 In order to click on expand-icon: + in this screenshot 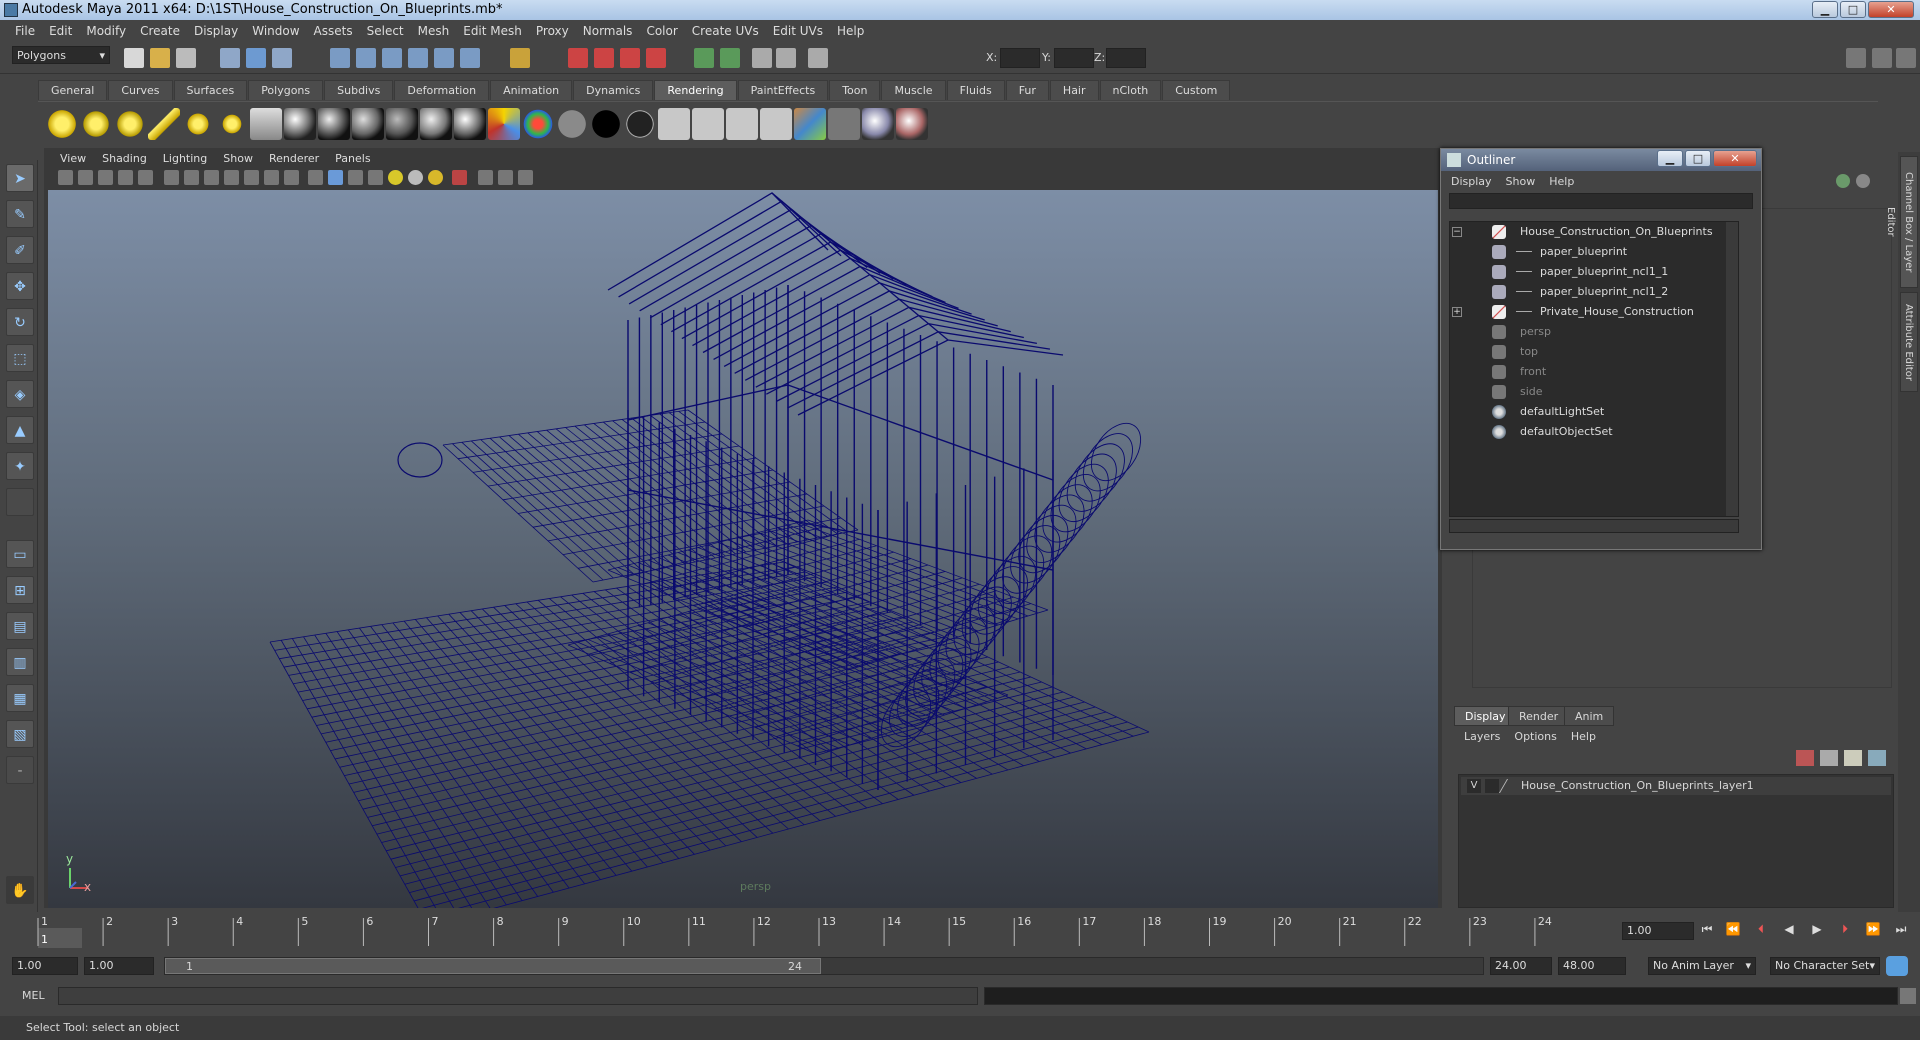, I will do `click(1457, 312)`.